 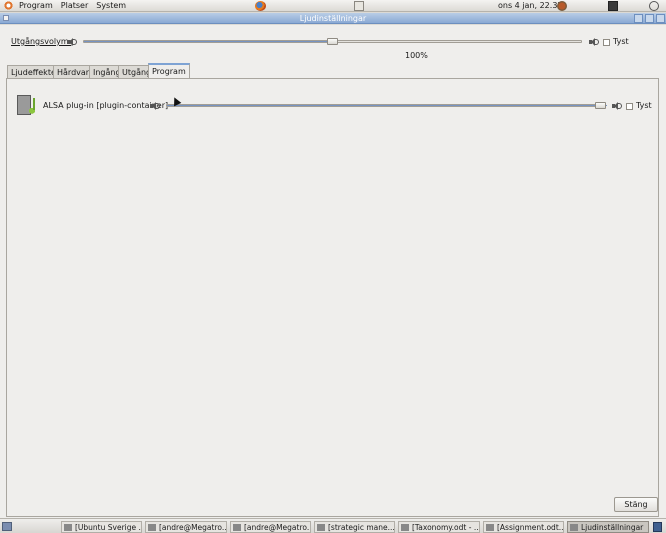 What do you see at coordinates (644, 105) in the screenshot?
I see `app-mute-label: Tyst` at bounding box center [644, 105].